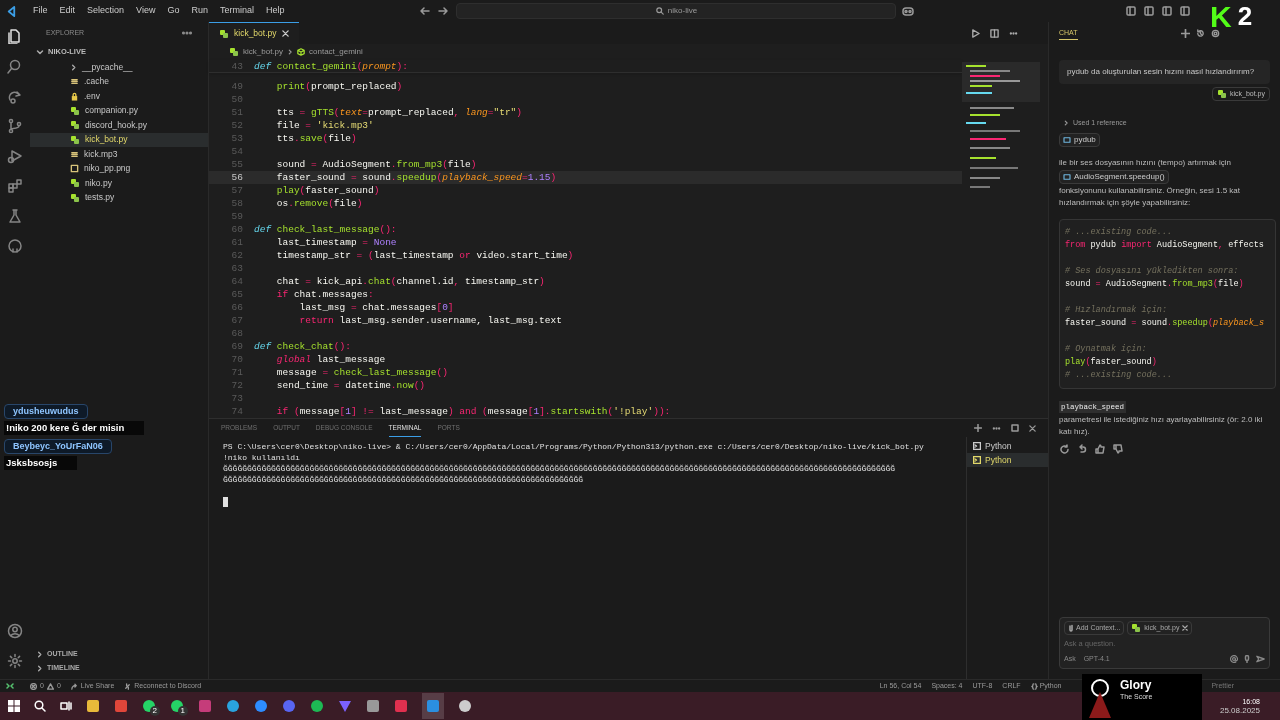 This screenshot has width=1280, height=720. What do you see at coordinates (119, 125) in the screenshot?
I see `tree-item: discord_hook.py` at bounding box center [119, 125].